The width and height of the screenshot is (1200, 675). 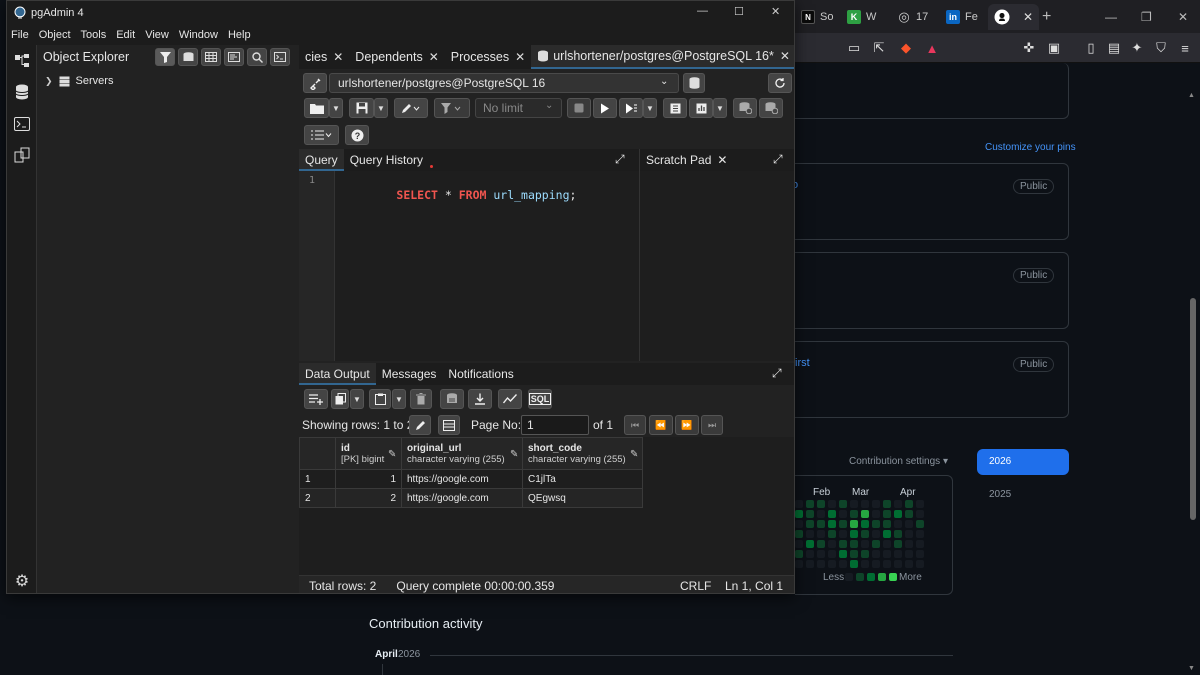 I want to click on page-scrollbar-thumb, so click(x=1193, y=409).